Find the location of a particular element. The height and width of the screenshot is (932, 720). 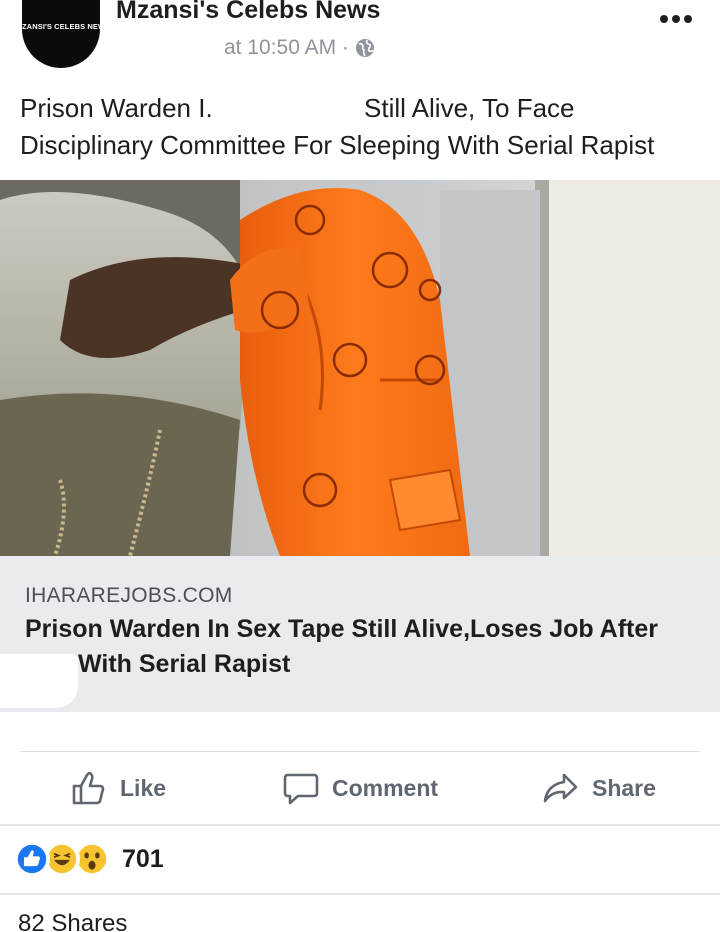

like-reaction-icon is located at coordinates (32, 859).